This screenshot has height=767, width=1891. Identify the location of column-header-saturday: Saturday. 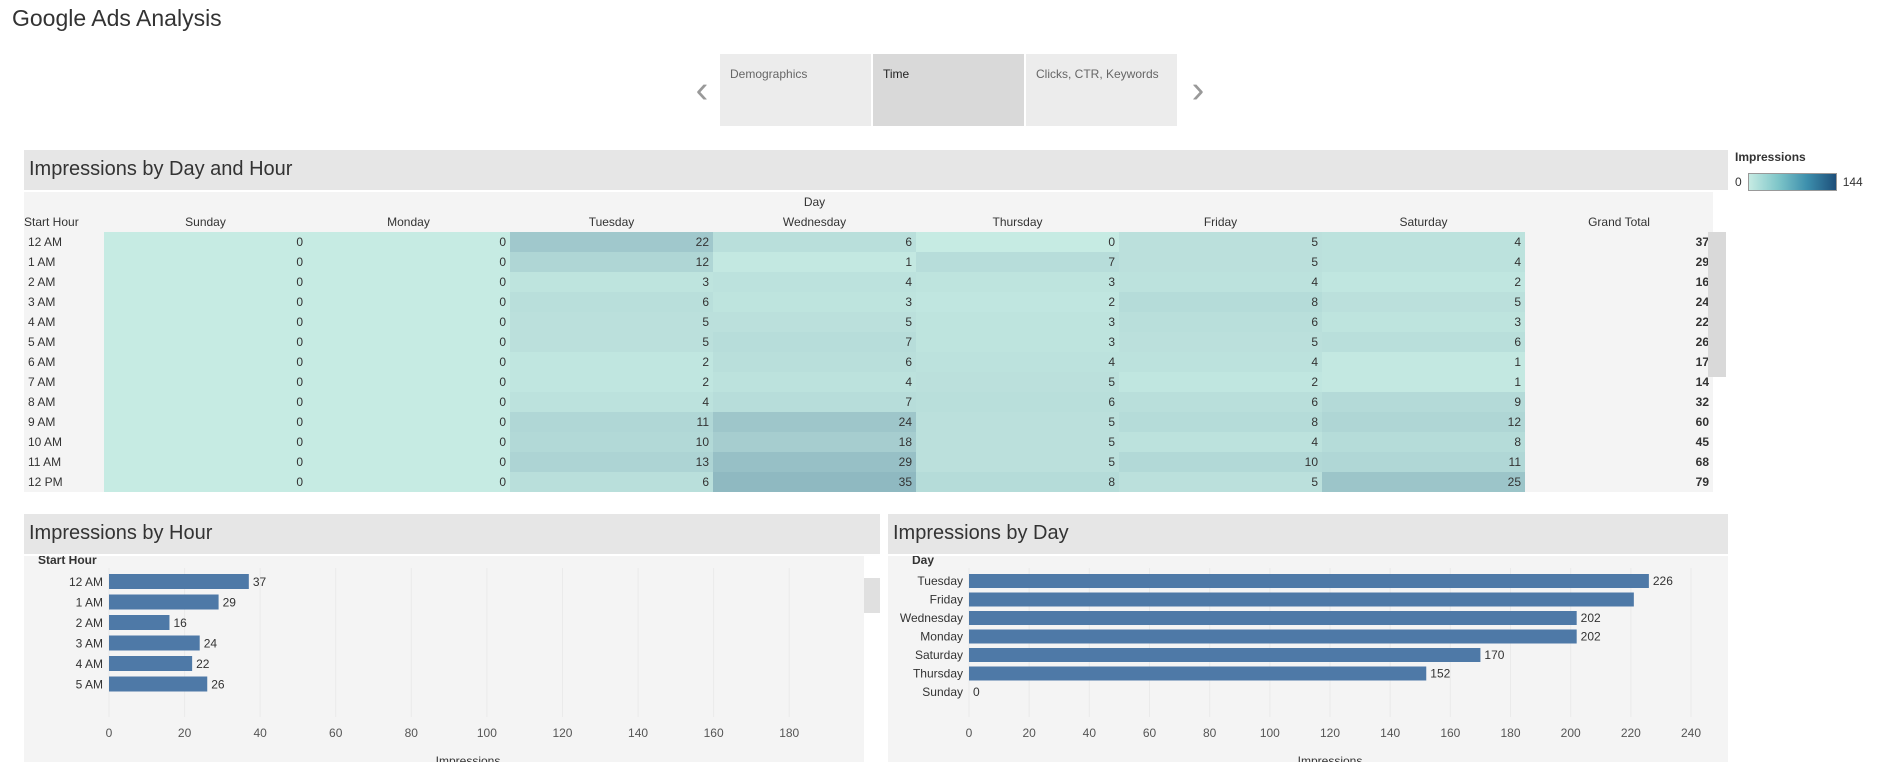
(1424, 222).